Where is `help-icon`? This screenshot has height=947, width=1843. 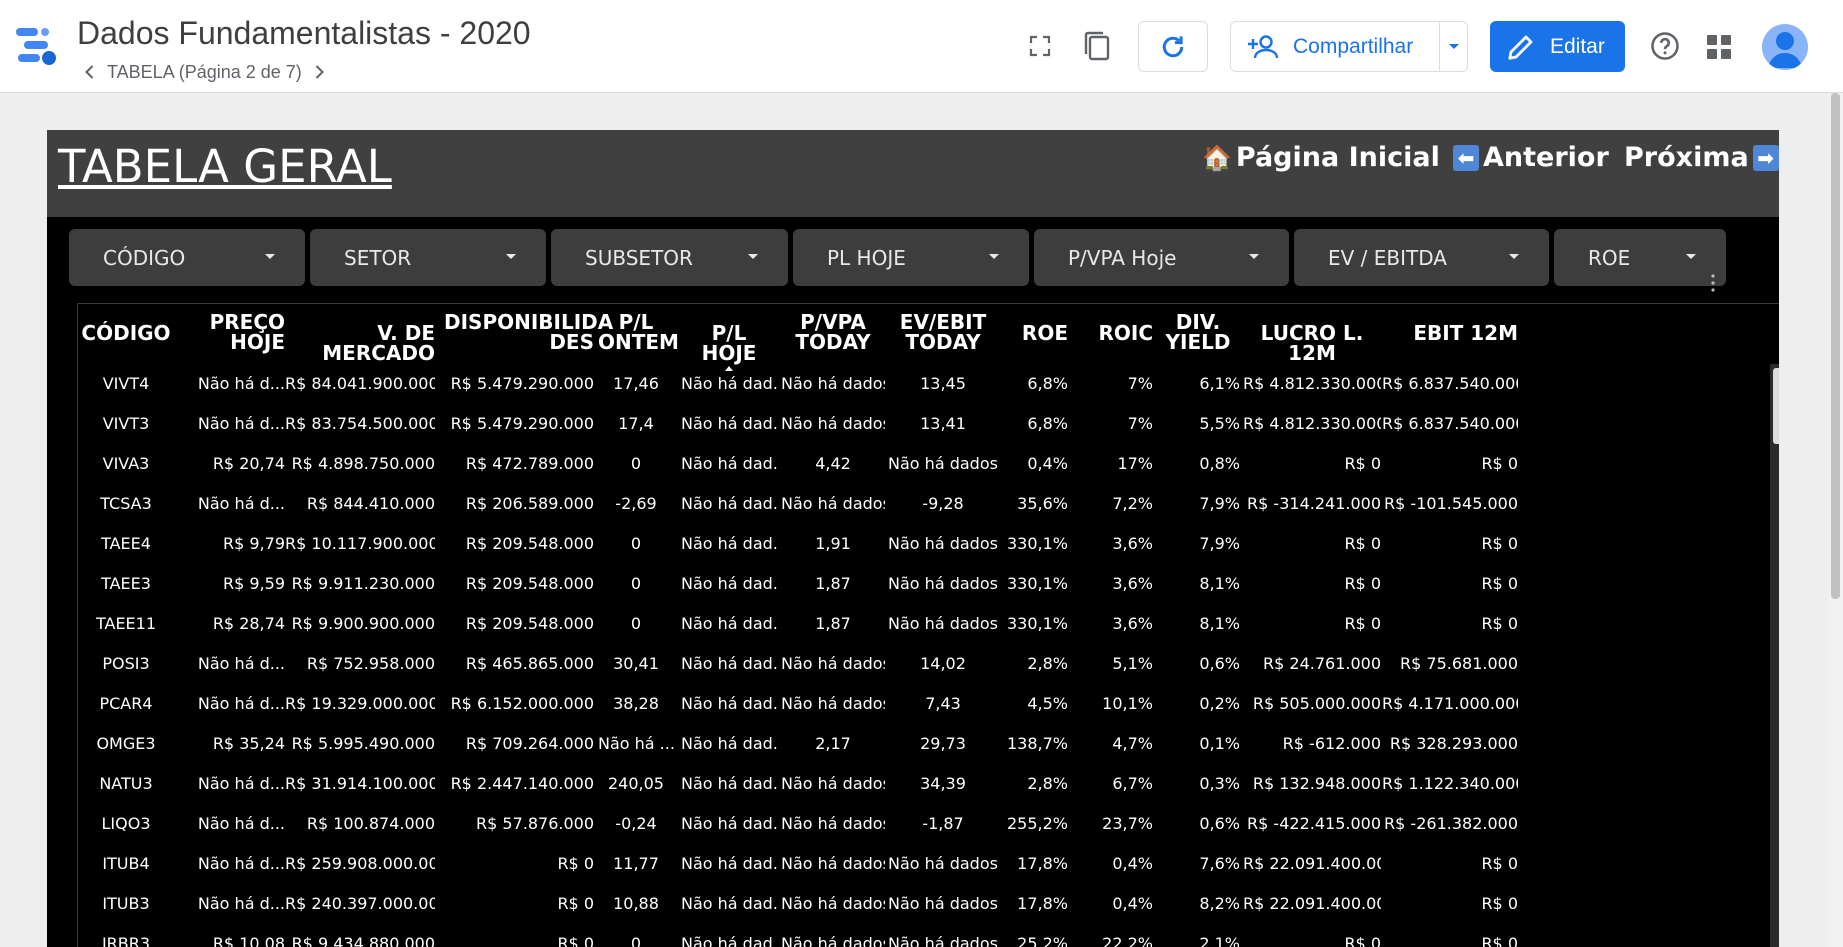 help-icon is located at coordinates (1665, 46).